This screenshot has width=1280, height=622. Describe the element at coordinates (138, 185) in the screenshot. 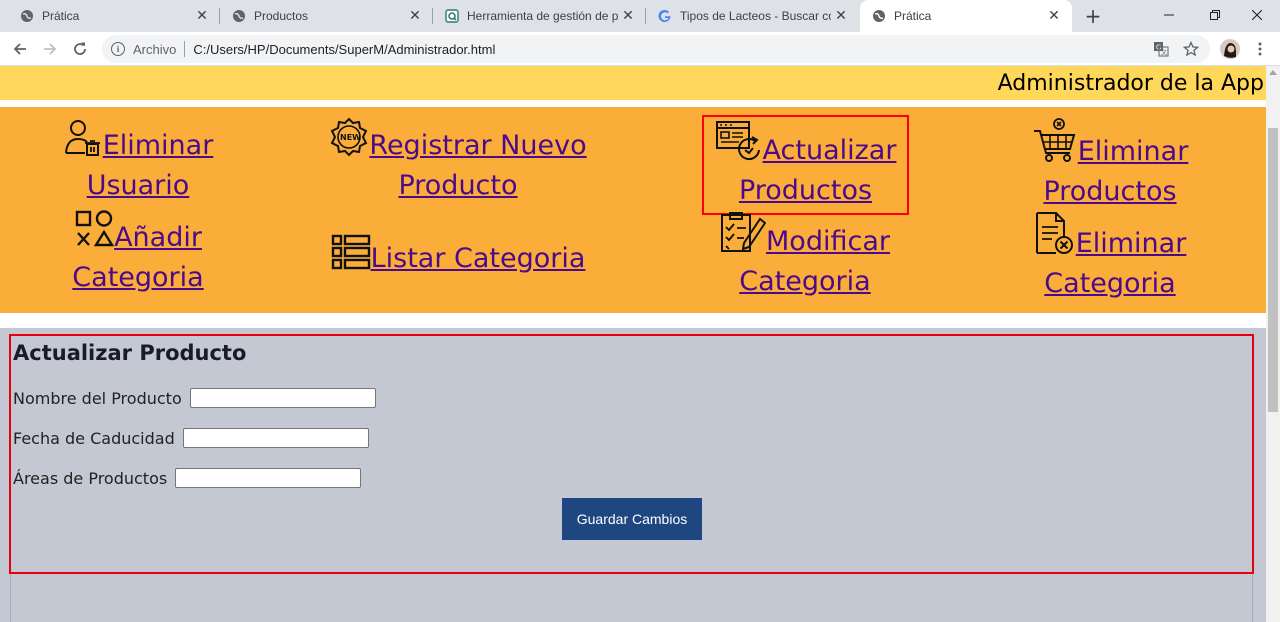

I see `menu-label: Usuario` at that location.